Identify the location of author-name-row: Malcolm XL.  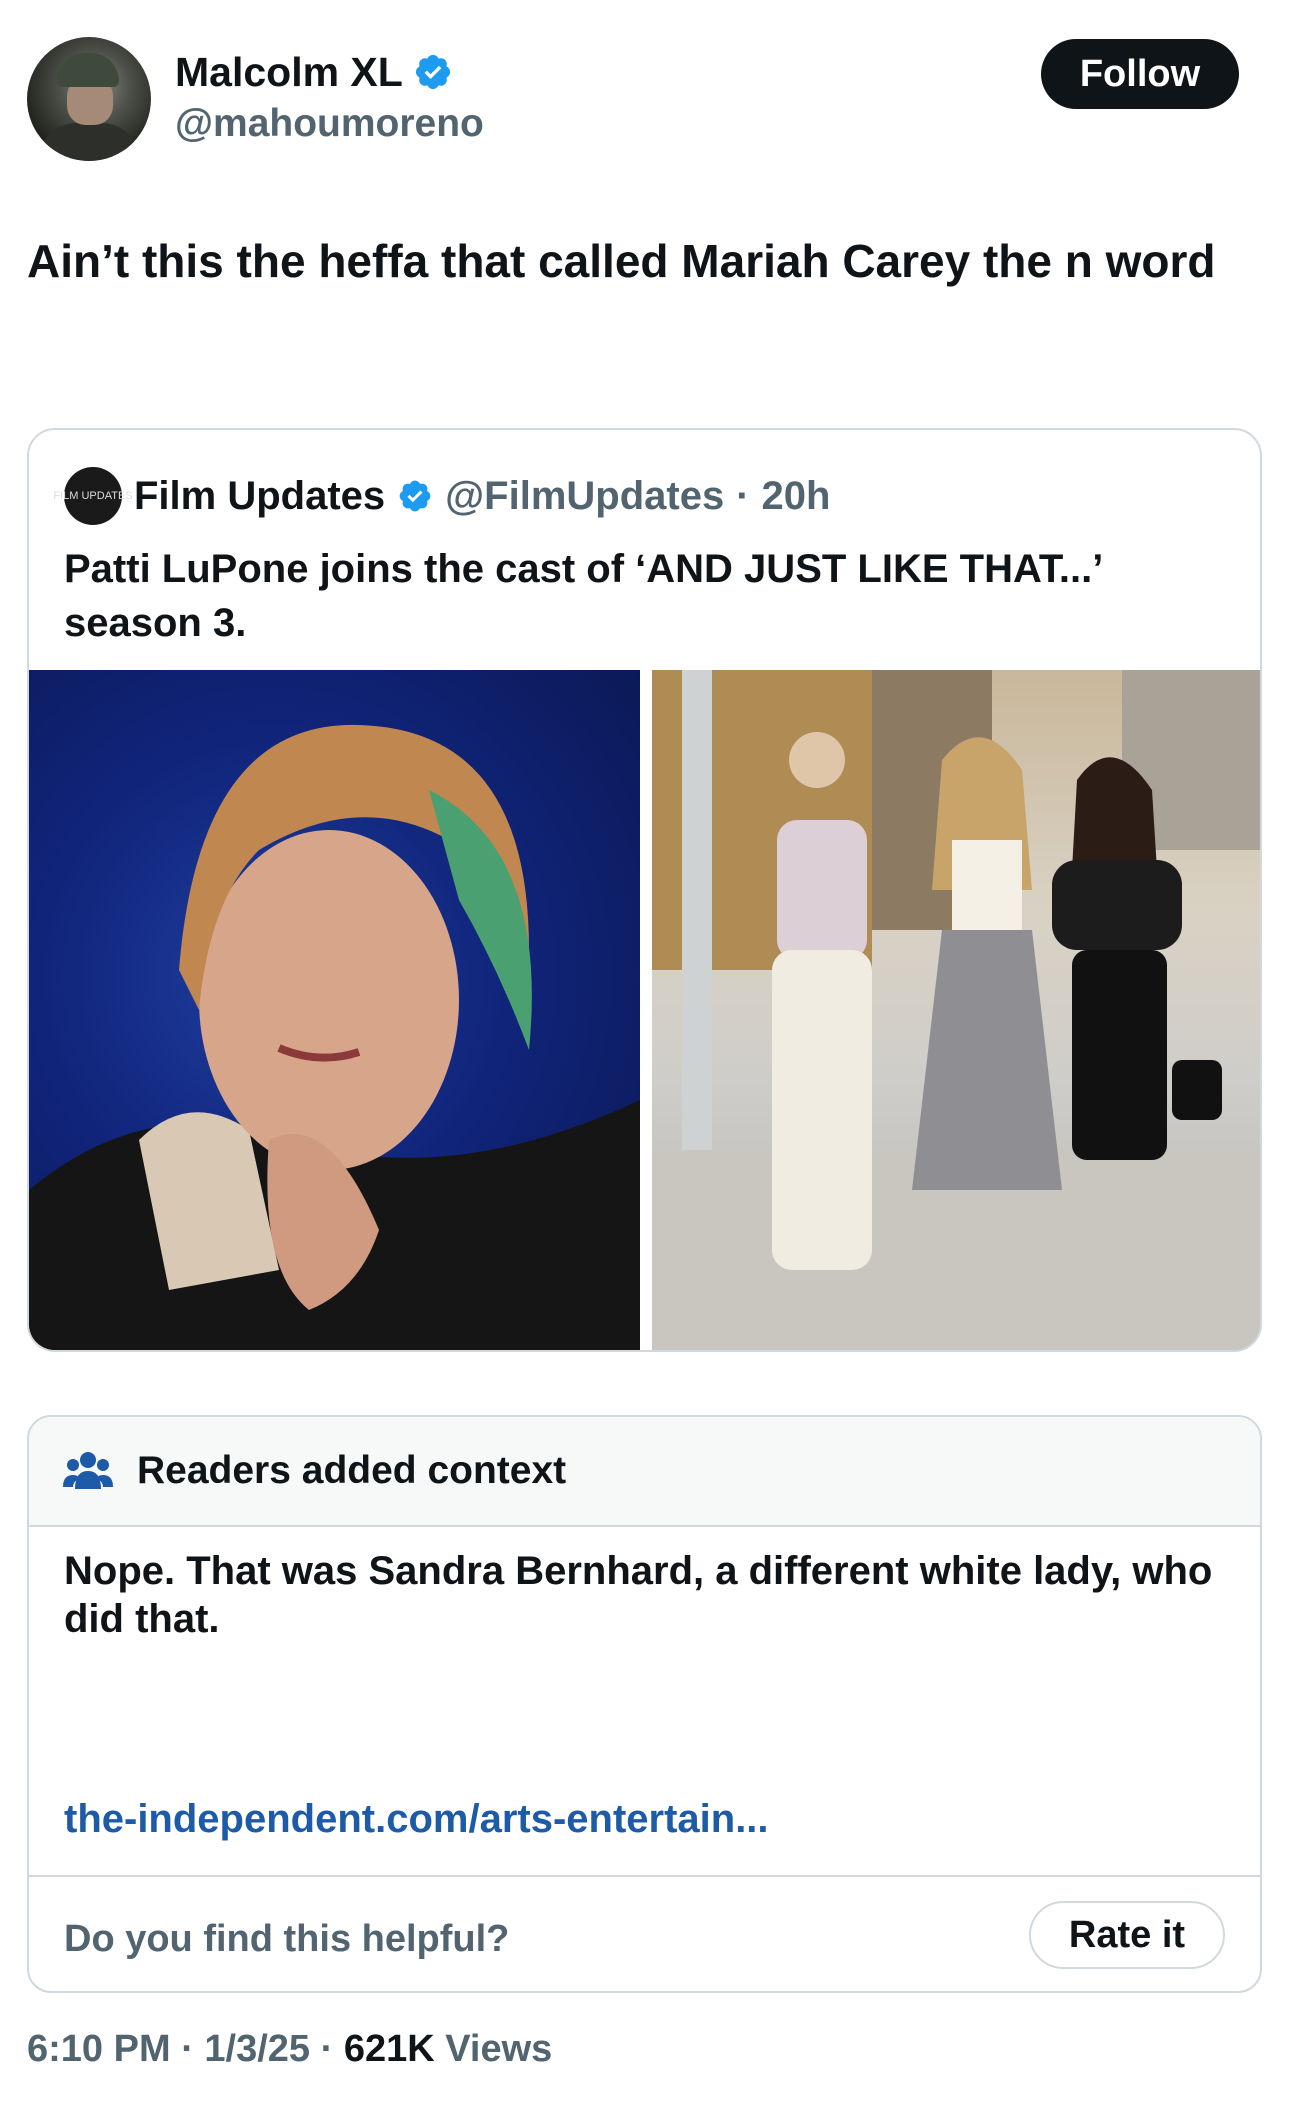
(314, 72).